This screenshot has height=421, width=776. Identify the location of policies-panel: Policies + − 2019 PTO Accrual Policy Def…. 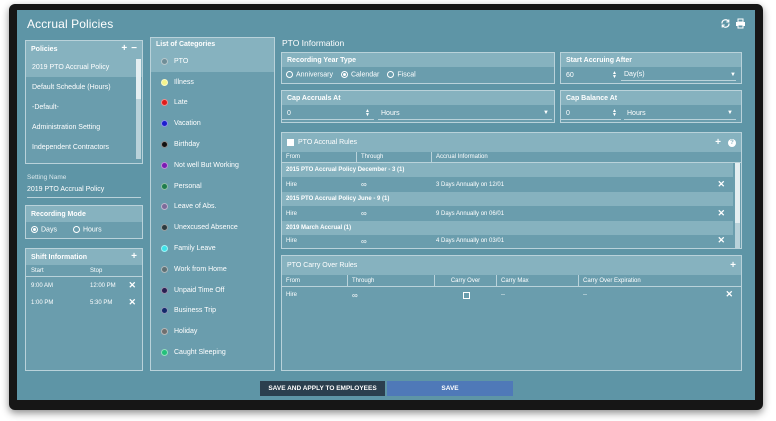
(84, 102).